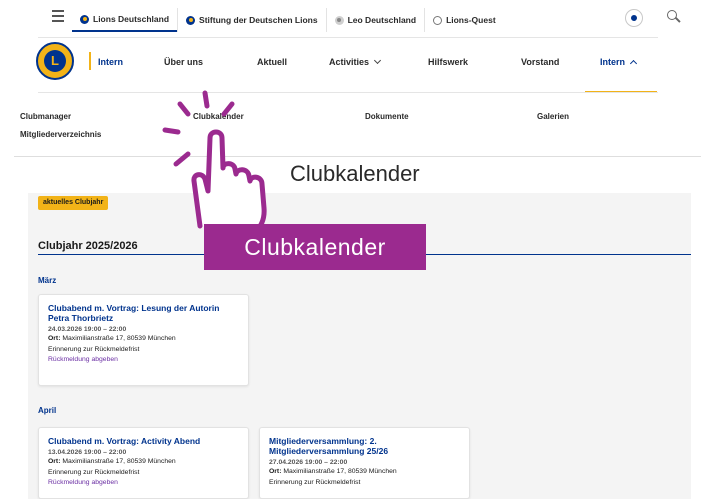  Describe the element at coordinates (87, 329) in the screenshot. I see `event-date: 24.03.2026 19:00 – 22:00` at that location.